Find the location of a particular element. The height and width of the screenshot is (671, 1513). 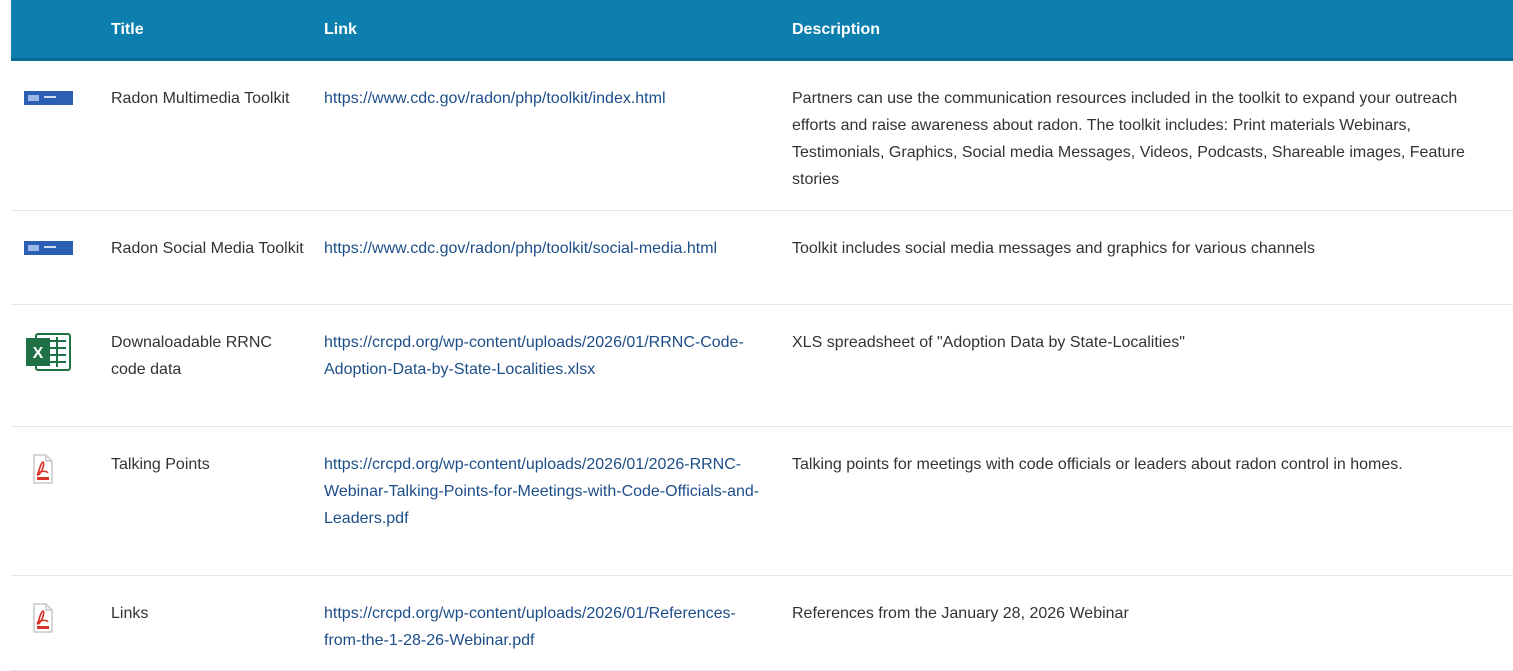

header-title: Title is located at coordinates (127, 29).